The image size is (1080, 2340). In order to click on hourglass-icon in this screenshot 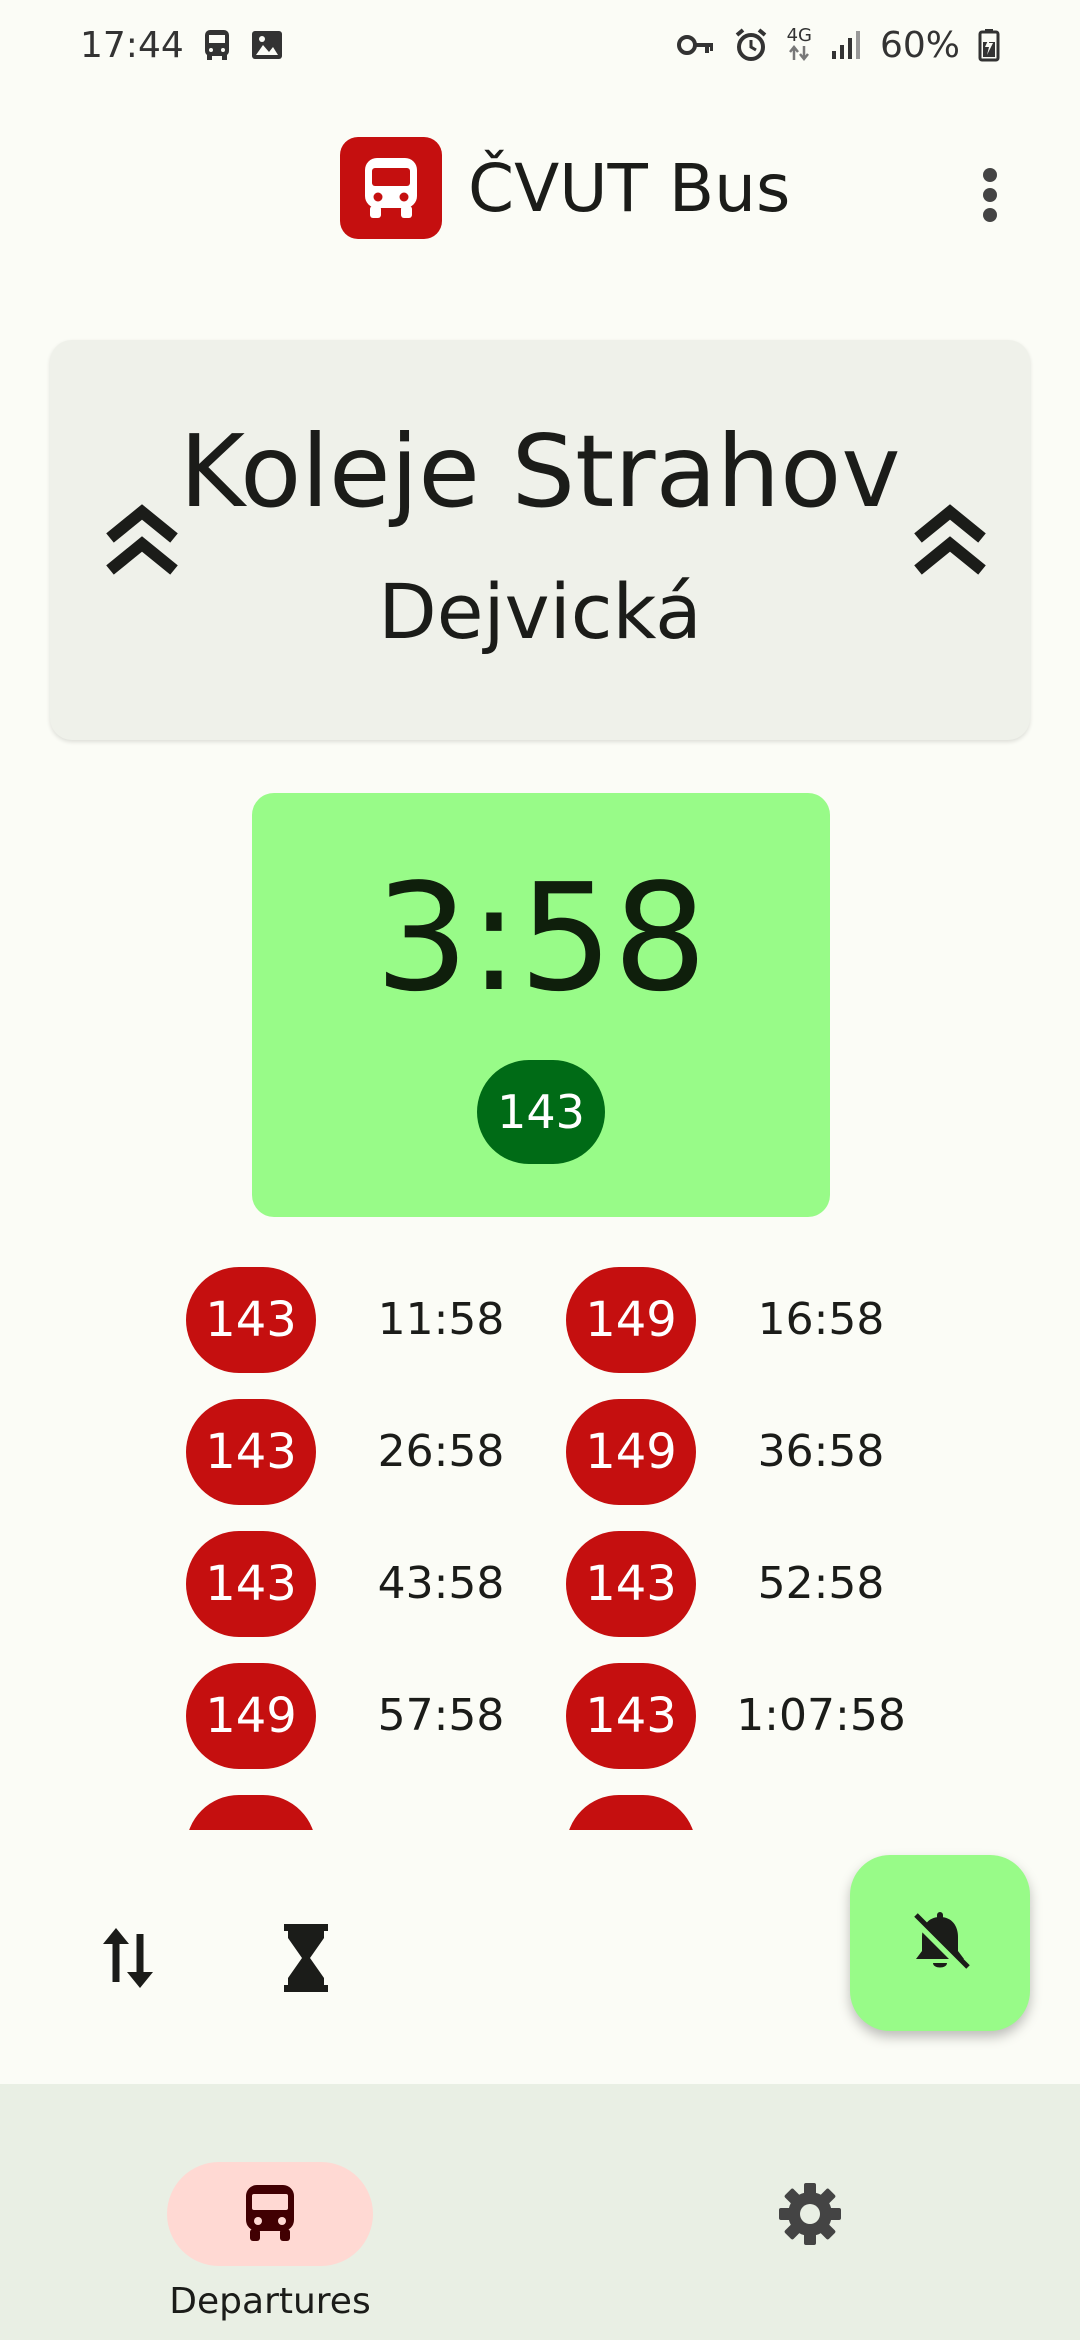, I will do `click(306, 1958)`.